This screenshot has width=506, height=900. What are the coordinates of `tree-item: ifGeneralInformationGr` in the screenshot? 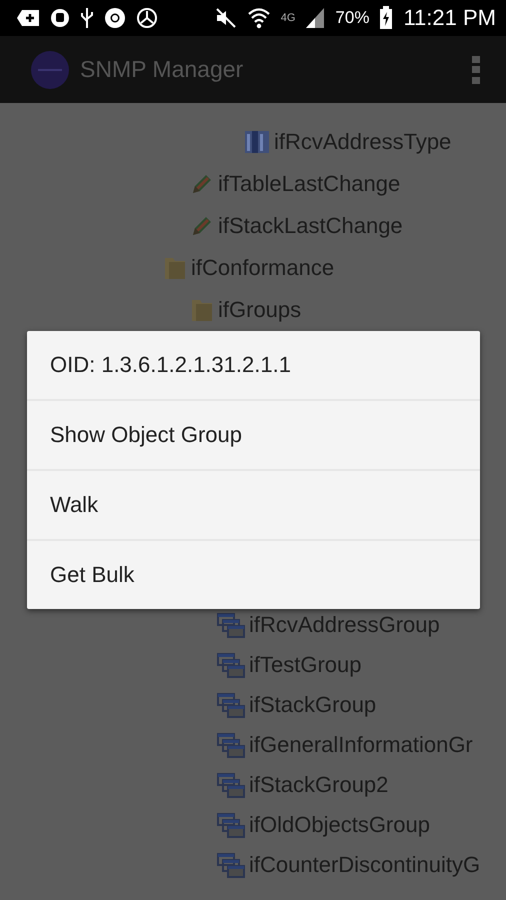 It's located at (361, 745).